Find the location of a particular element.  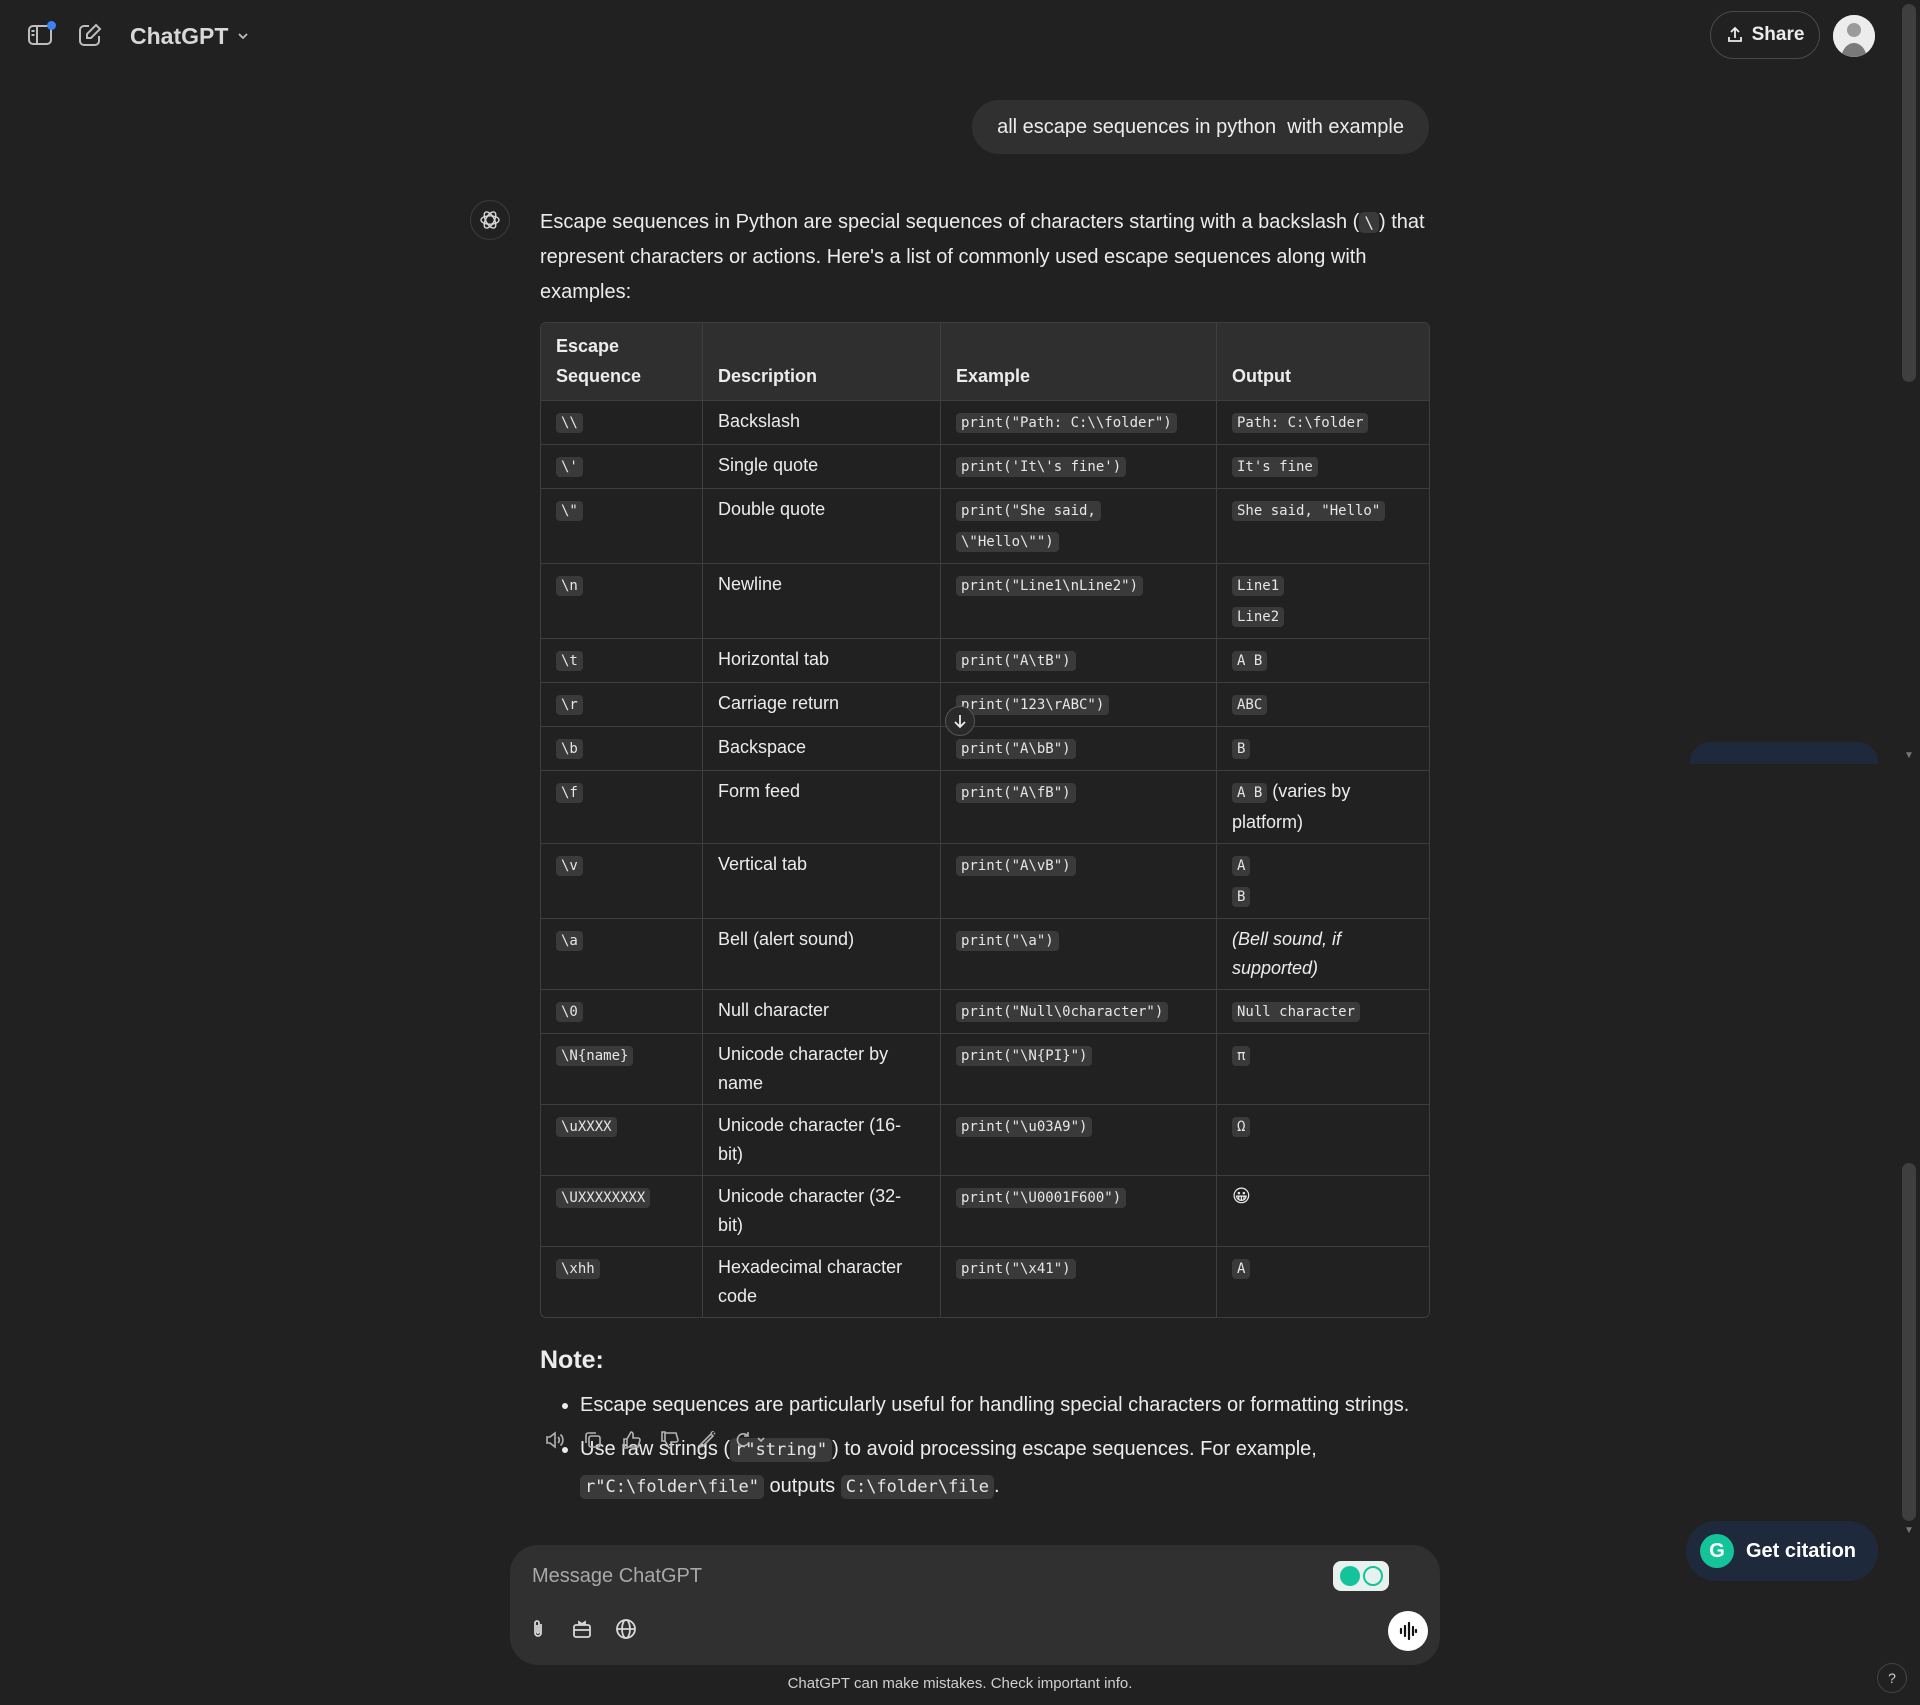

cell-escape-sequence: \b is located at coordinates (622, 749).